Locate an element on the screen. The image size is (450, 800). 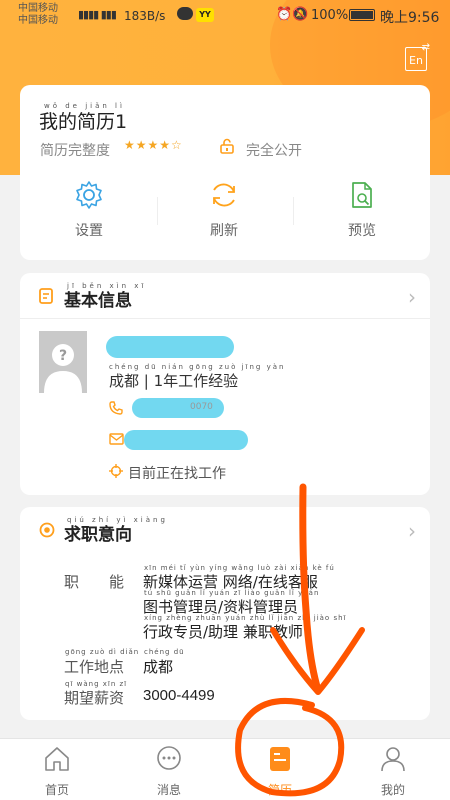
tab-home: 首页 is located at coordinates (57, 771).